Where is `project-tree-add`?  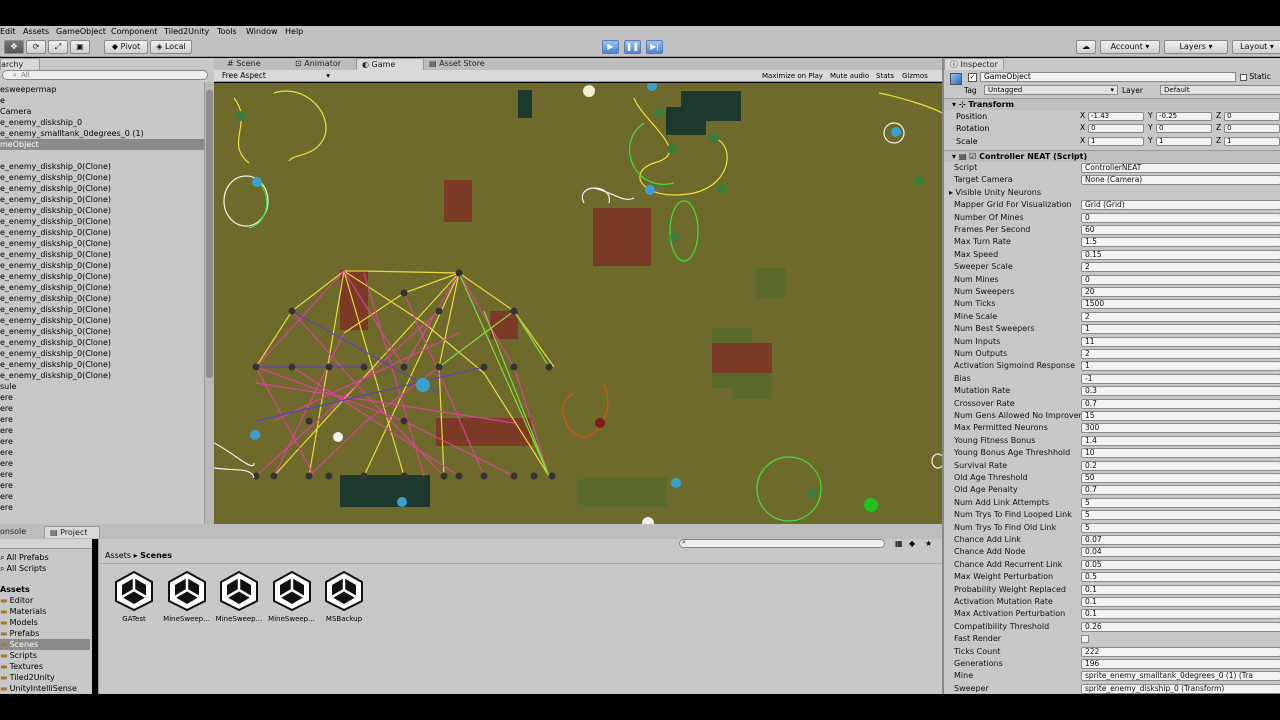
project-tree-add is located at coordinates (46, 544).